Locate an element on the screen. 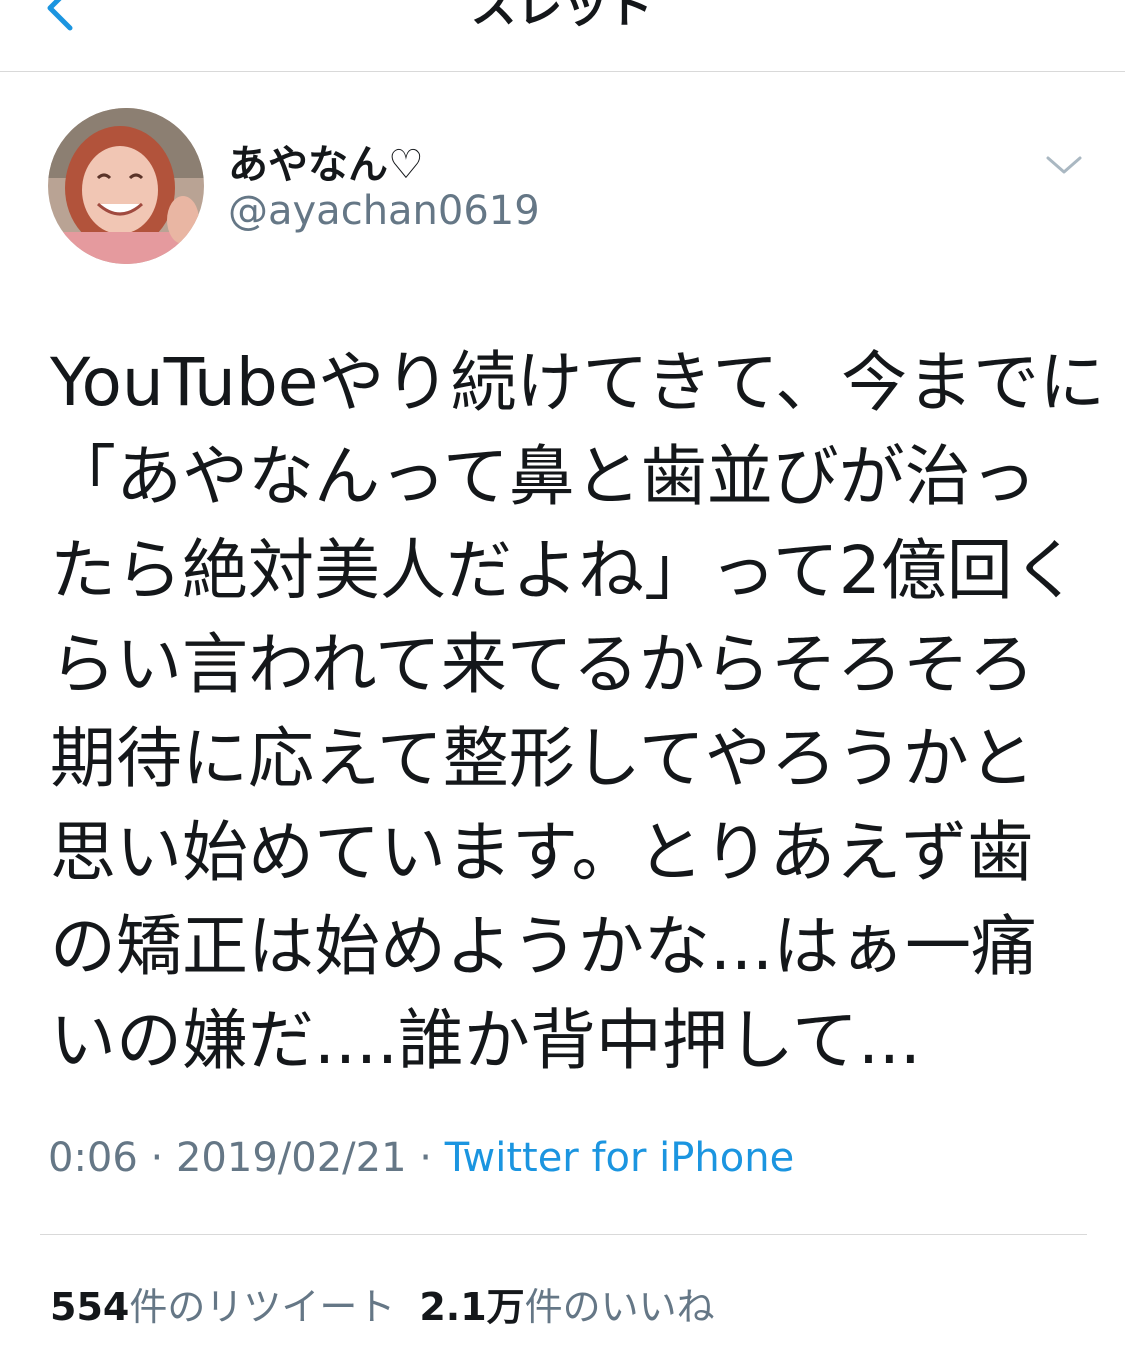 Image resolution: width=1125 pixels, height=1349 pixels. avatar is located at coordinates (126, 186).